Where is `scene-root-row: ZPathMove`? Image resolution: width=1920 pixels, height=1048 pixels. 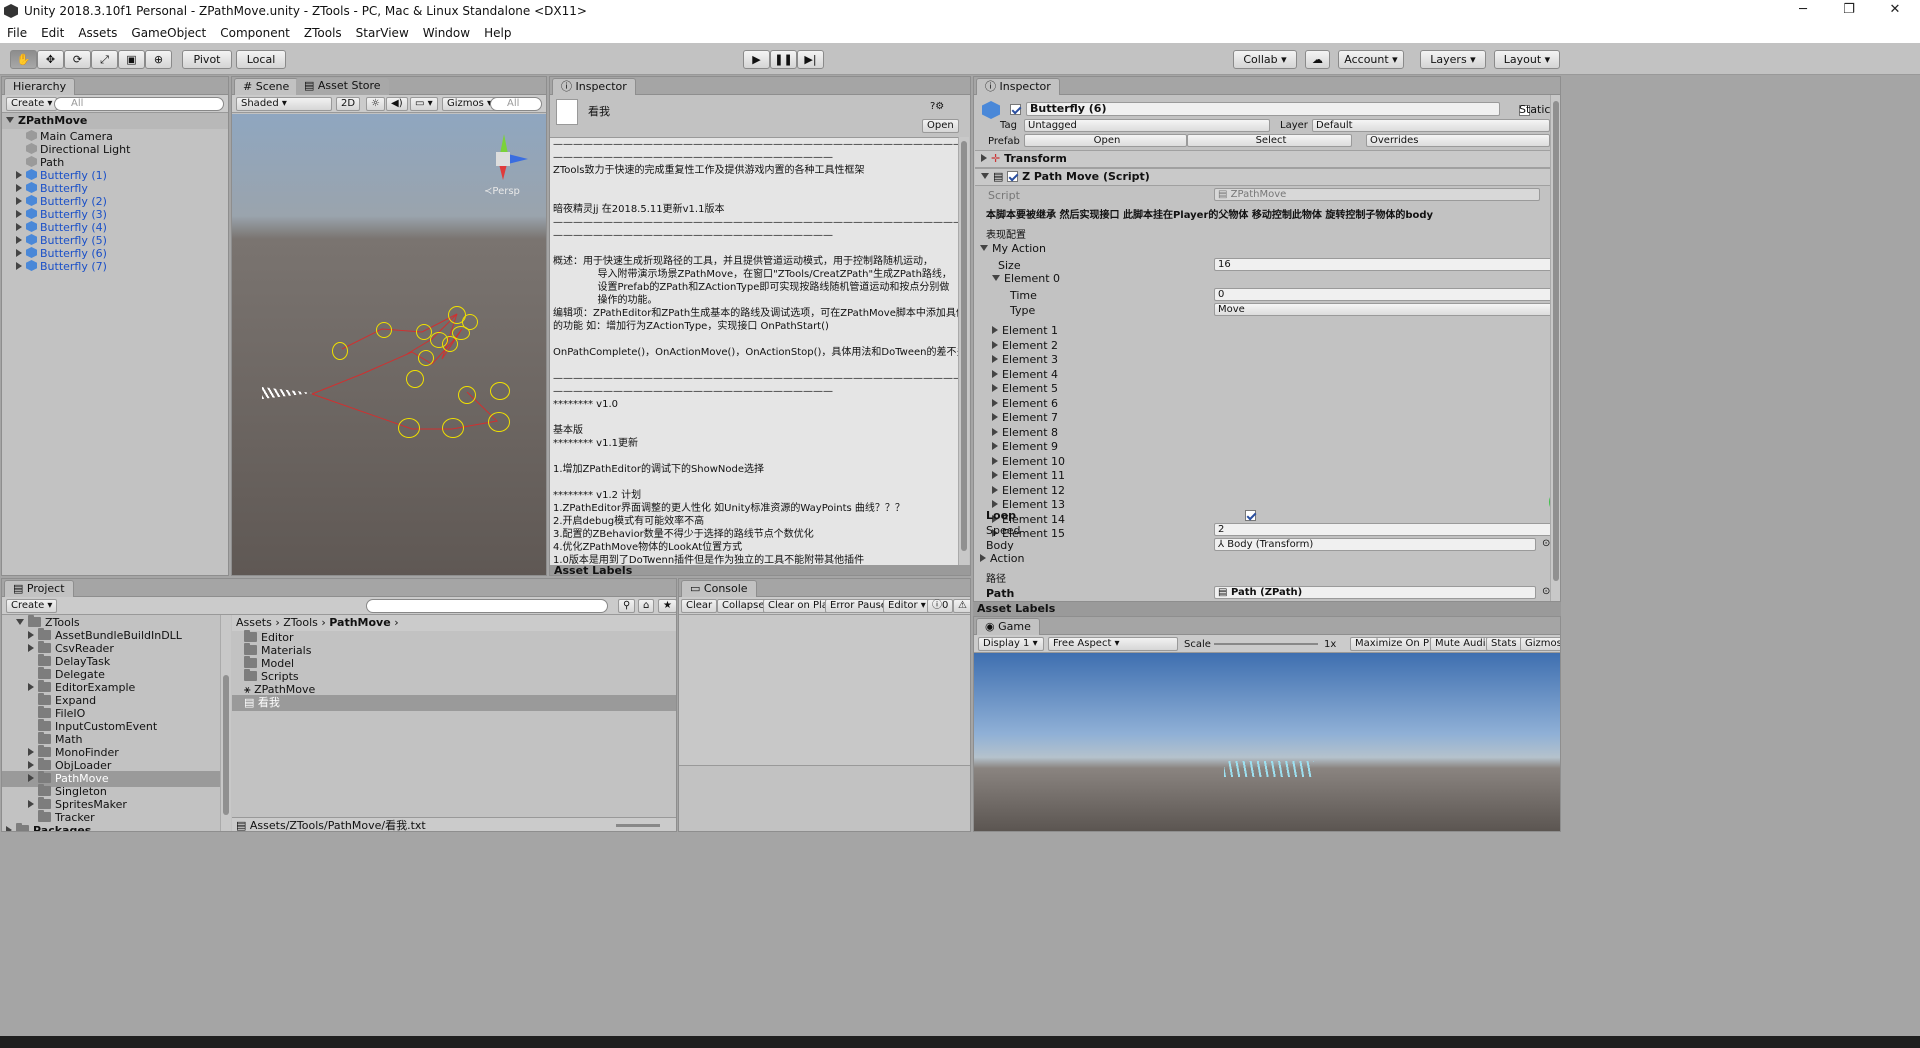 scene-root-row: ZPathMove is located at coordinates (115, 121).